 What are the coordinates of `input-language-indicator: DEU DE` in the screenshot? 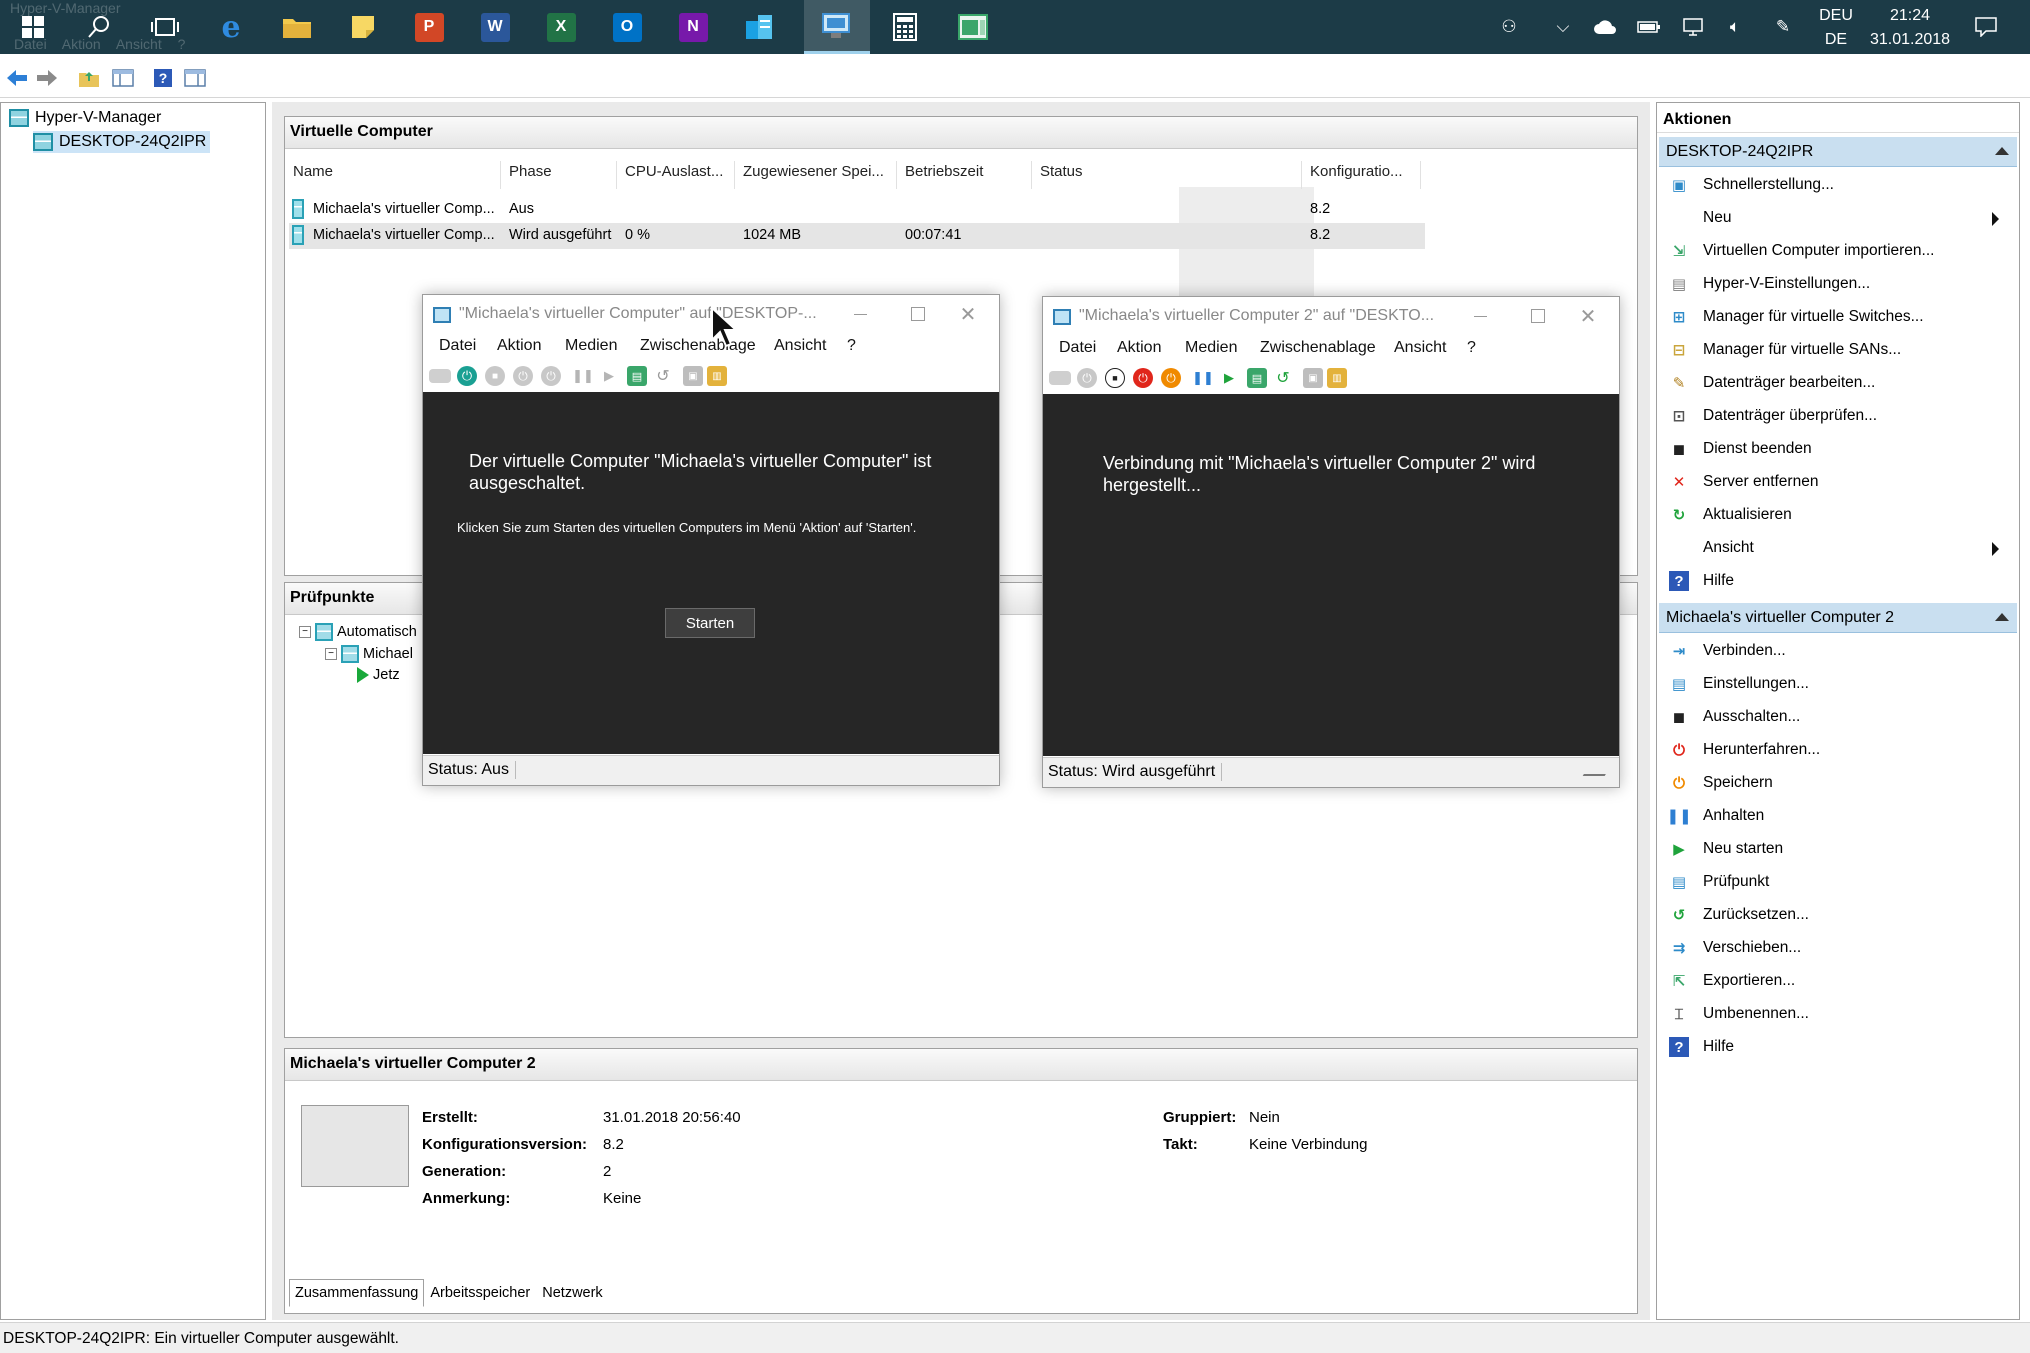 It's located at (1836, 28).